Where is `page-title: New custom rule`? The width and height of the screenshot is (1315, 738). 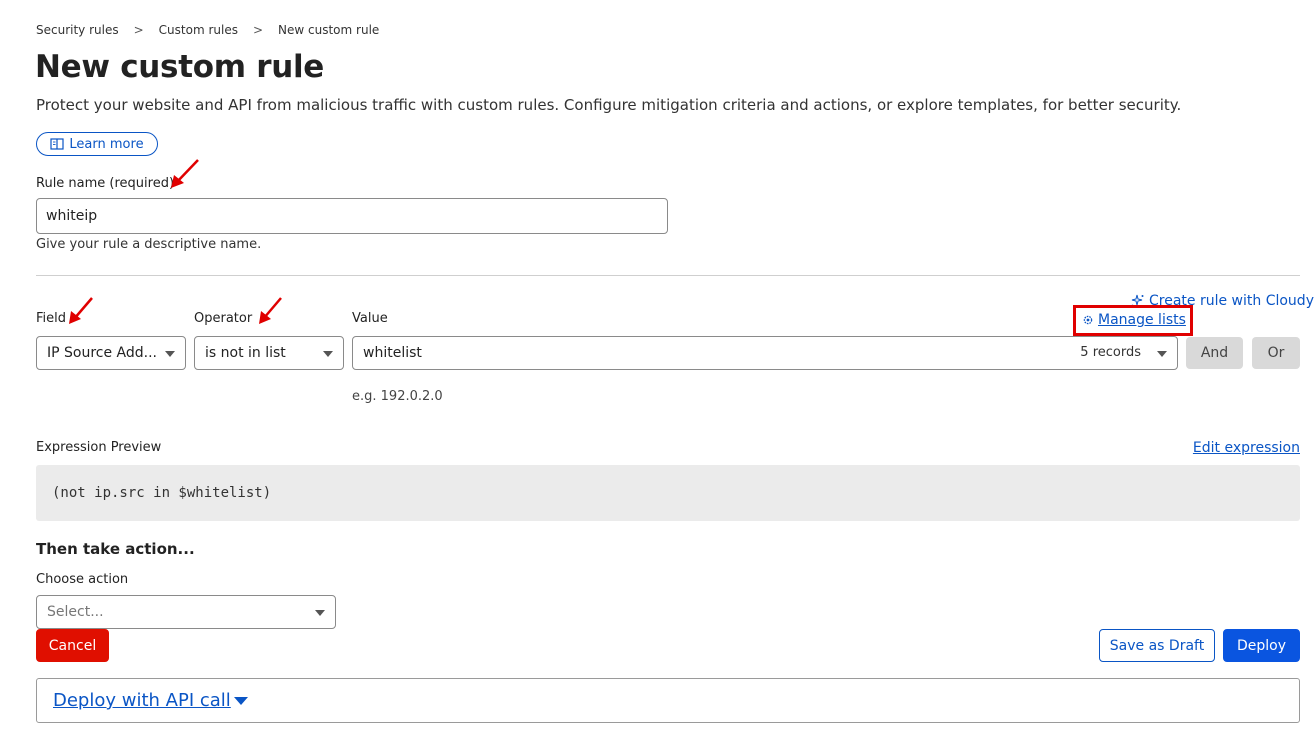 page-title: New custom rule is located at coordinates (180, 67).